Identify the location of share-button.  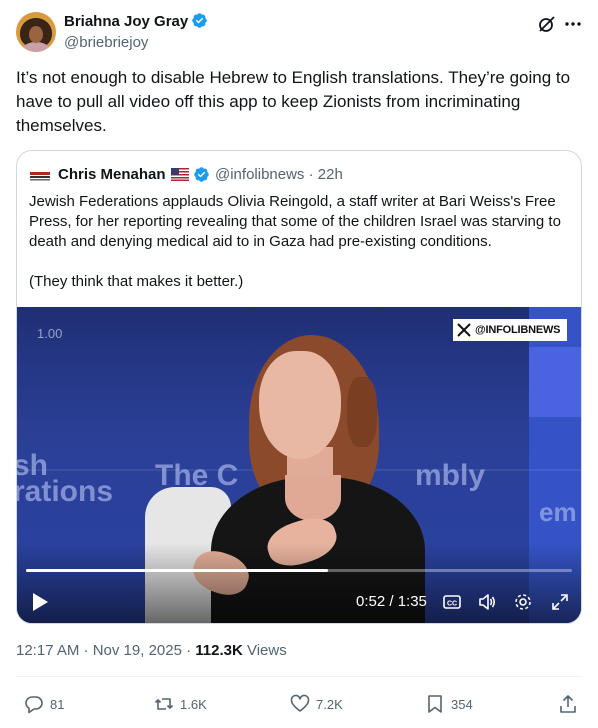
(568, 704).